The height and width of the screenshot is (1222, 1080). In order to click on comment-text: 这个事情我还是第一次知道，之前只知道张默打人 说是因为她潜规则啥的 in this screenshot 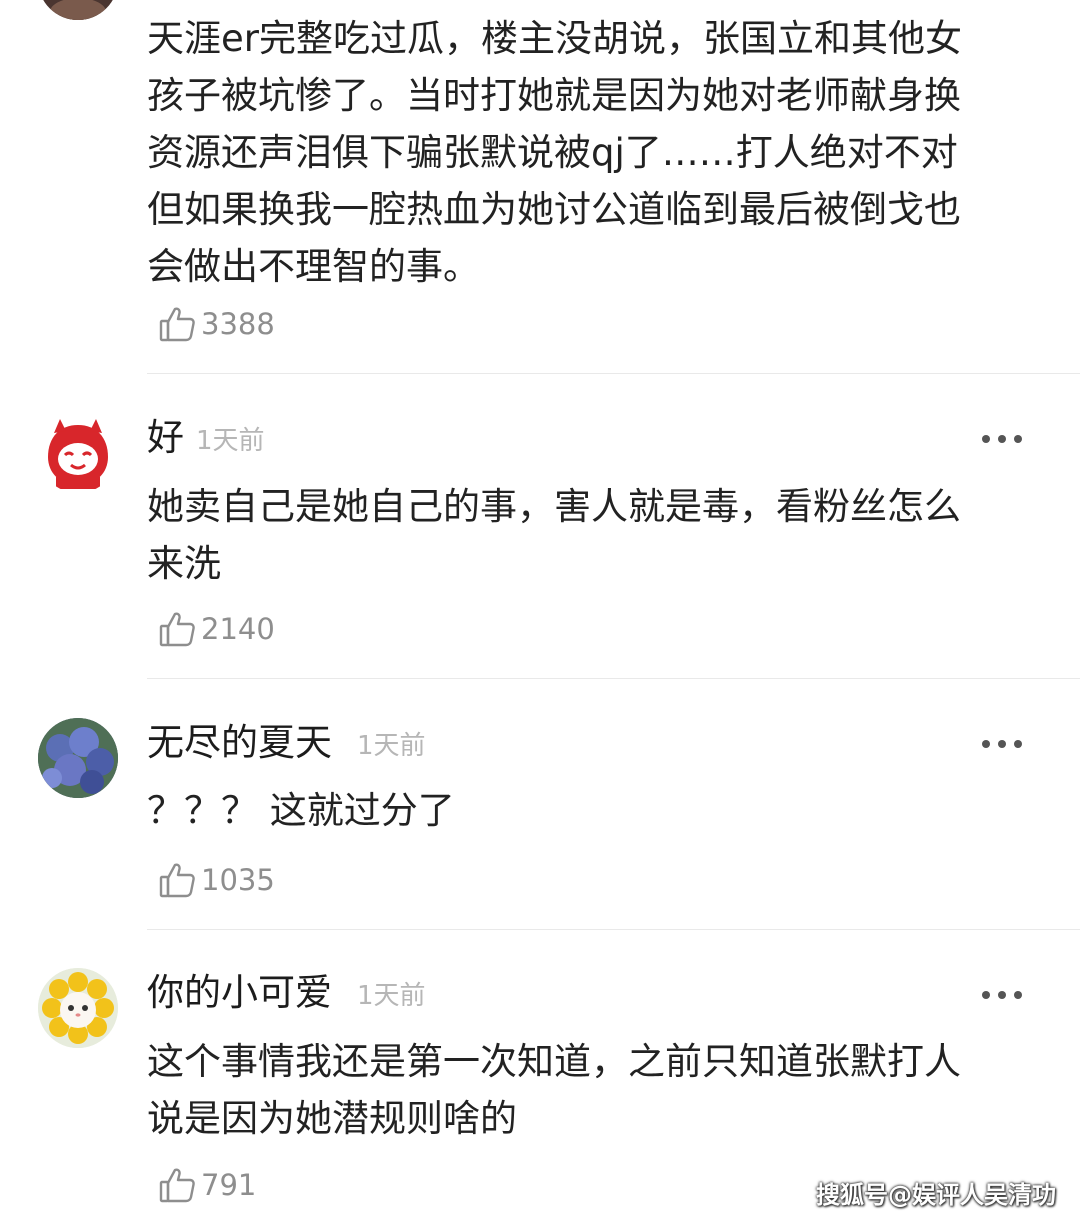, I will do `click(592, 1090)`.